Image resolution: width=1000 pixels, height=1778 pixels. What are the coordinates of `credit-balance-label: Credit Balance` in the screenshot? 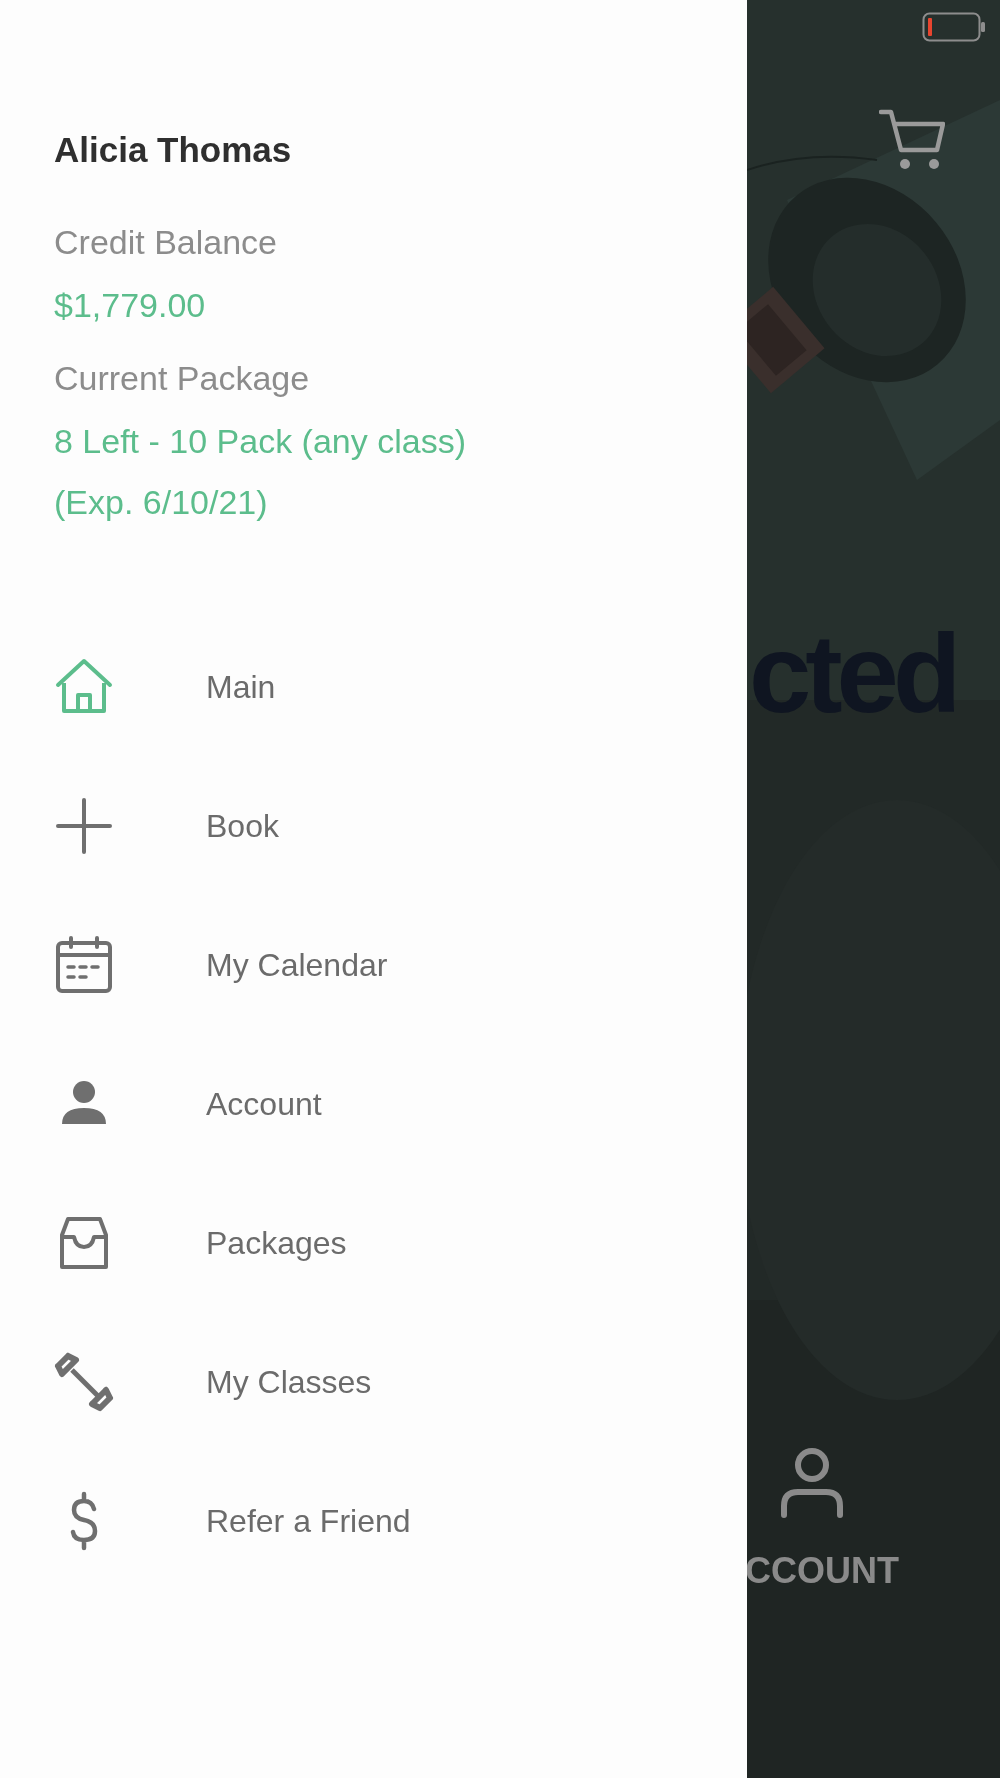 It's located at (165, 242).